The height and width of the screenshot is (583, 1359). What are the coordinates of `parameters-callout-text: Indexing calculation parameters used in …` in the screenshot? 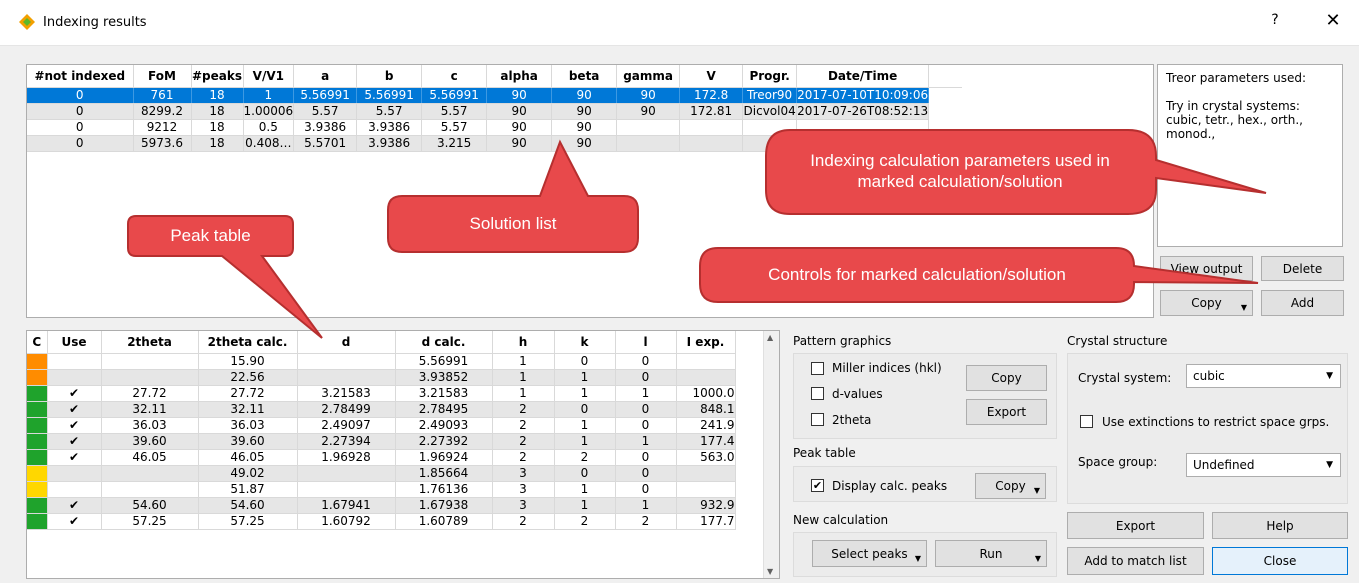 It's located at (960, 171).